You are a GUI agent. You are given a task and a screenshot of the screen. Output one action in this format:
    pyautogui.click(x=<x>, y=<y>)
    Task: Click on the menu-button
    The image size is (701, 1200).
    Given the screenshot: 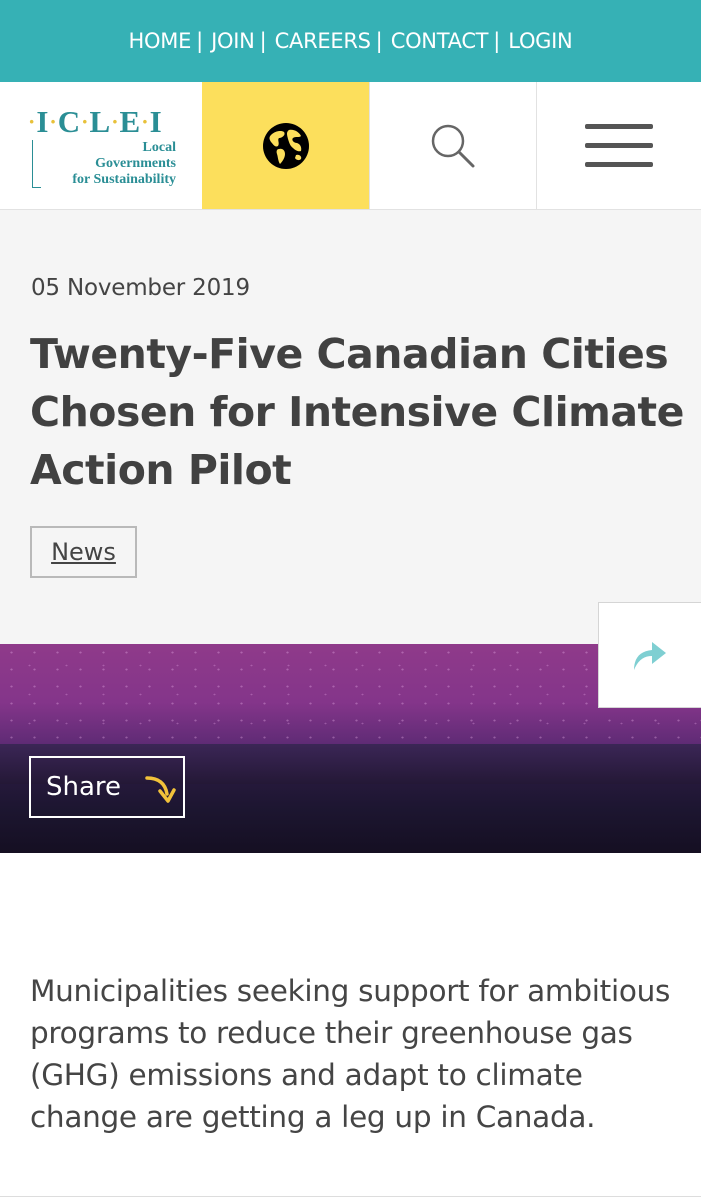 What is the action you would take?
    pyautogui.click(x=618, y=145)
    